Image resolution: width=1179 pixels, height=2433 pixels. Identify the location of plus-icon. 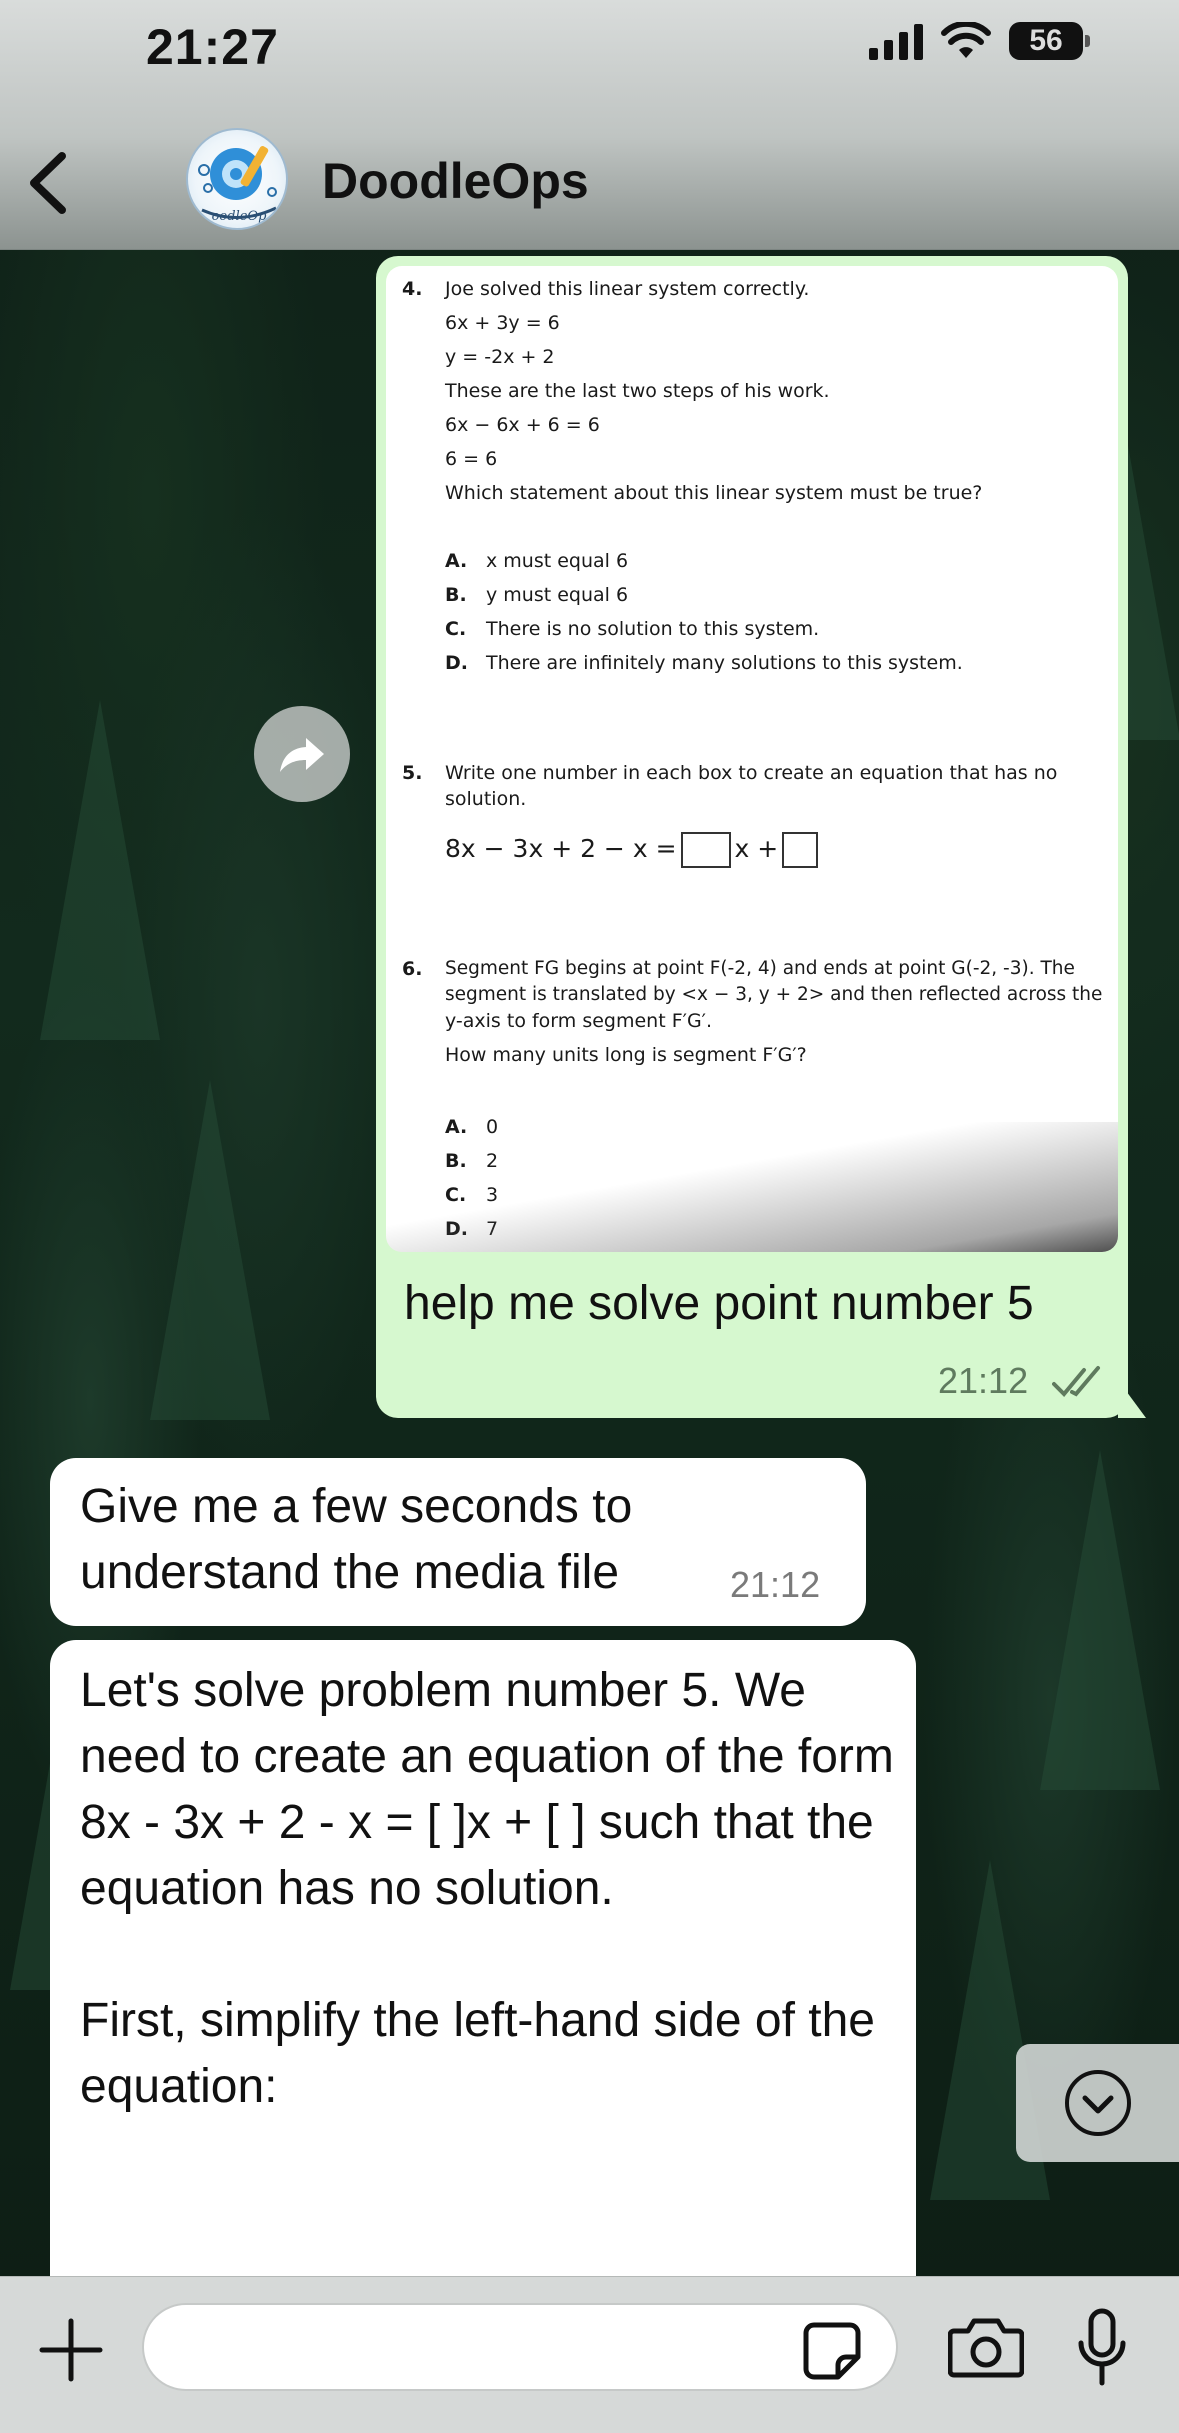
(71, 2350).